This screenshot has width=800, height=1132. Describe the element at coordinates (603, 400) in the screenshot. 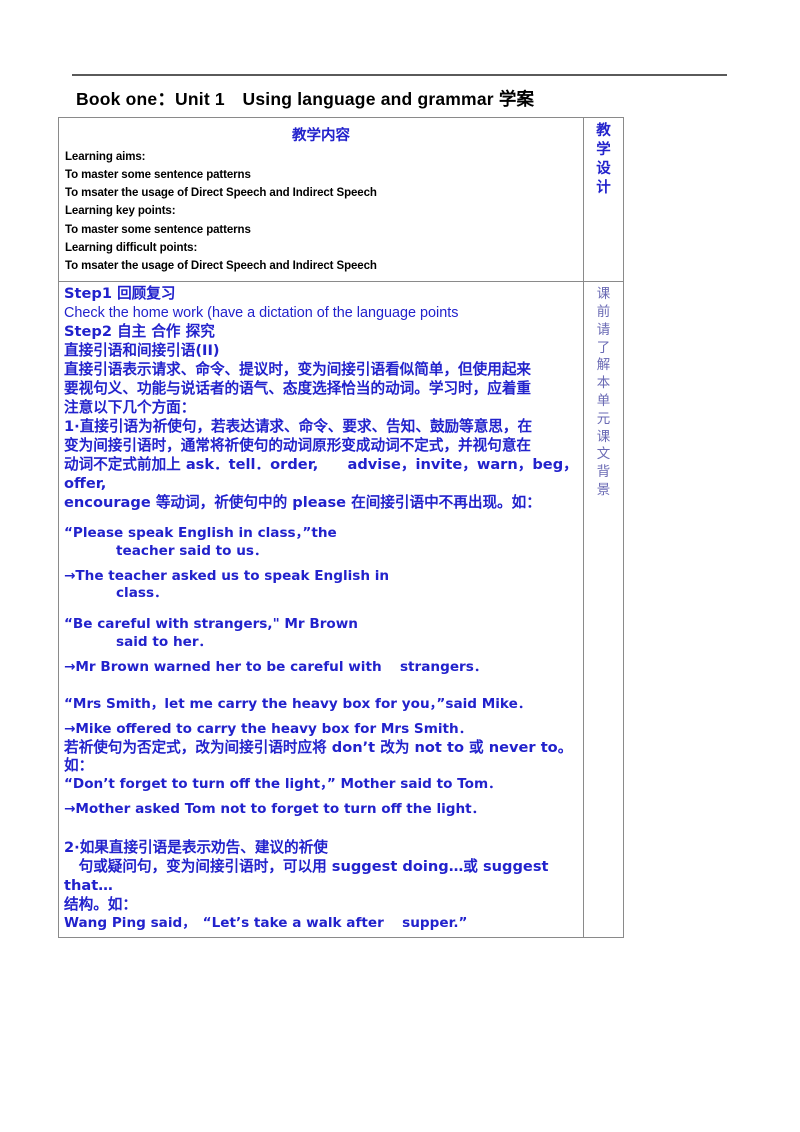

I see `preclass-note-char: 单` at that location.